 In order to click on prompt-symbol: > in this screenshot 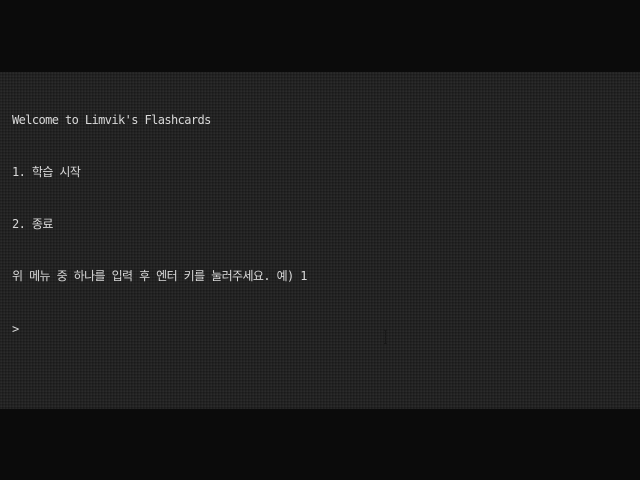, I will do `click(15, 328)`.